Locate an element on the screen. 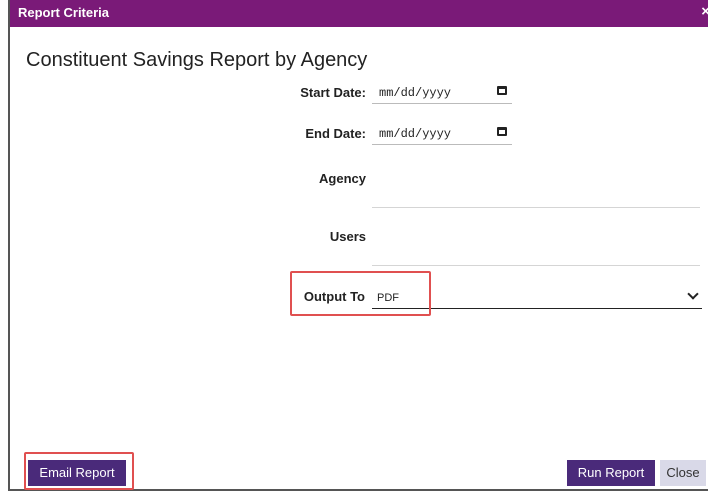 This screenshot has width=708, height=493. output-to-select: PDF is located at coordinates (537, 297).